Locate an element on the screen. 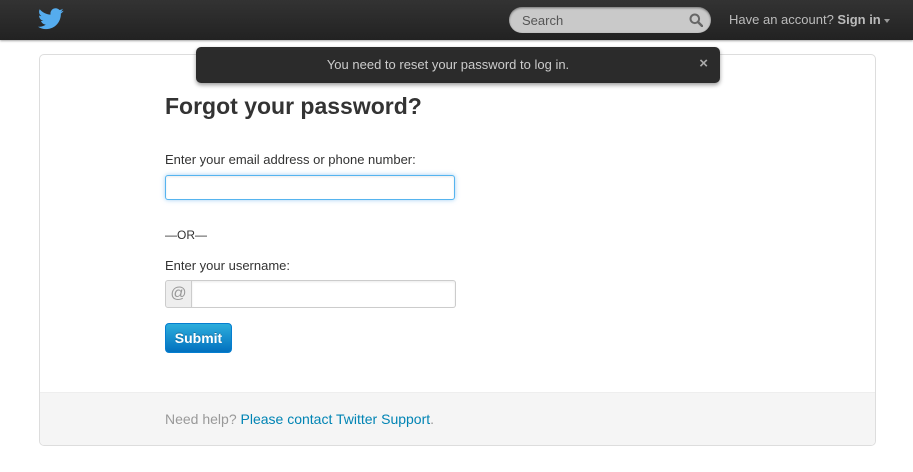 The image size is (913, 472). sign-in-link: Sign in is located at coordinates (863, 19).